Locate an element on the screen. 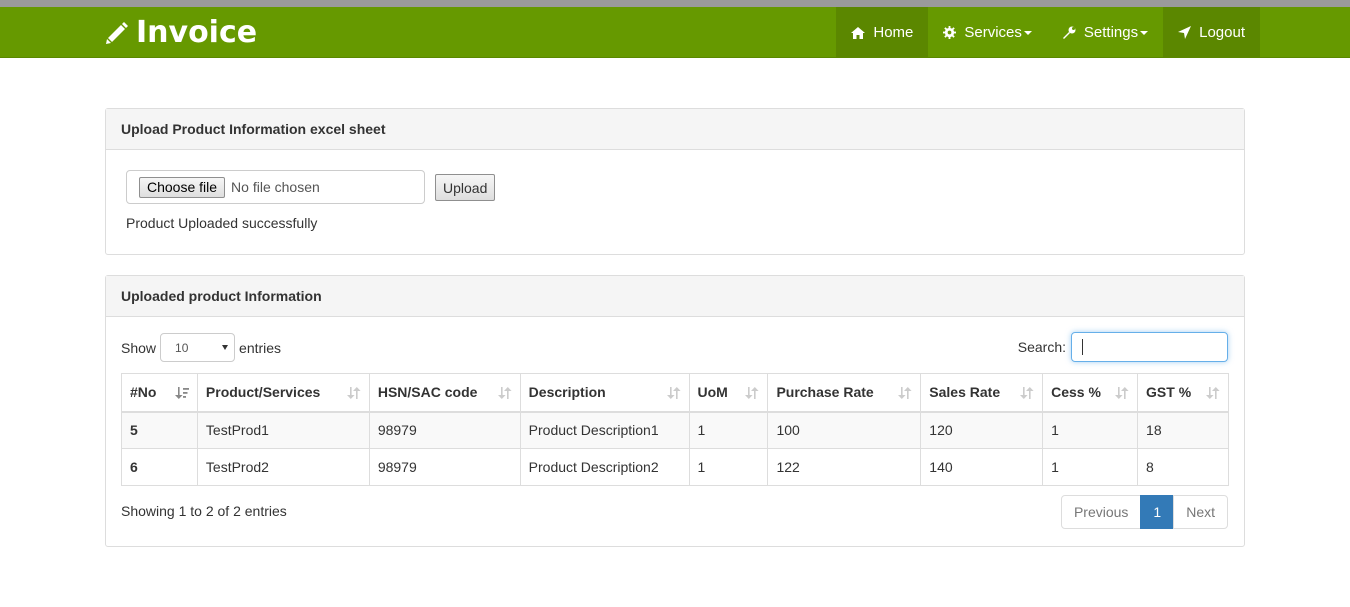 This screenshot has height=607, width=1350. search-control: Search: is located at coordinates (1123, 347).